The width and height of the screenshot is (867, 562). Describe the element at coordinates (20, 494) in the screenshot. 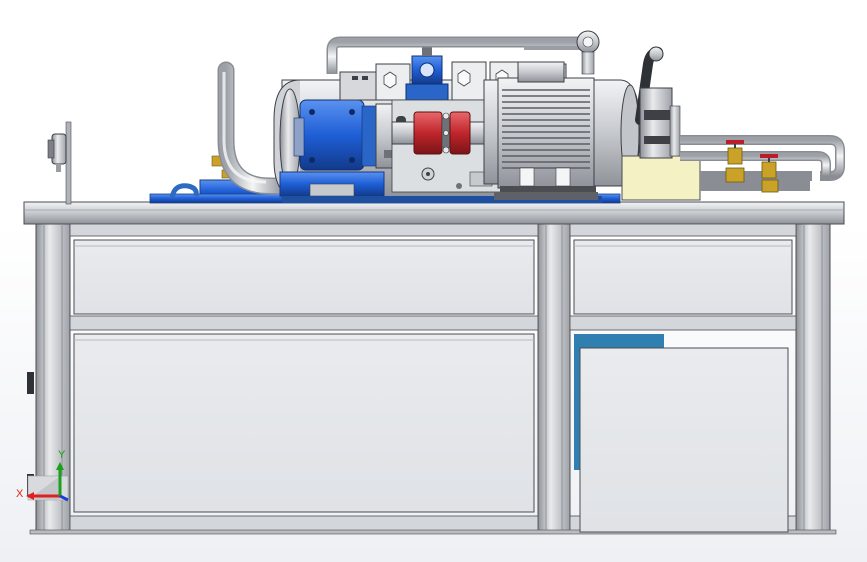

I see `triad-x-label: X` at that location.